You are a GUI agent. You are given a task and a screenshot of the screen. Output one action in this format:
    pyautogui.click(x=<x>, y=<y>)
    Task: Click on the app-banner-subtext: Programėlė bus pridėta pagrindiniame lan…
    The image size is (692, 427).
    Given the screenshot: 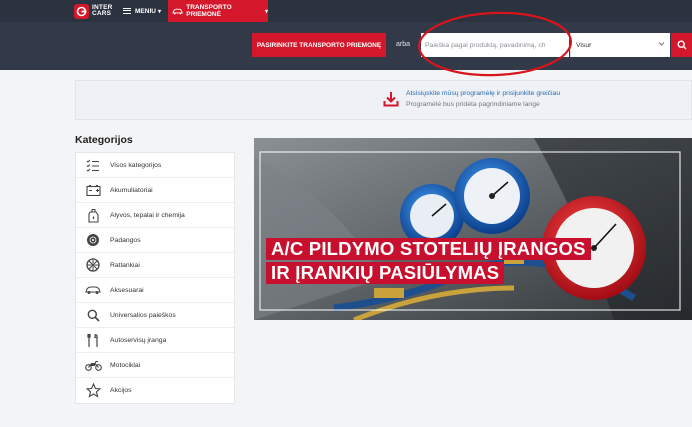 What is the action you would take?
    pyautogui.click(x=473, y=104)
    